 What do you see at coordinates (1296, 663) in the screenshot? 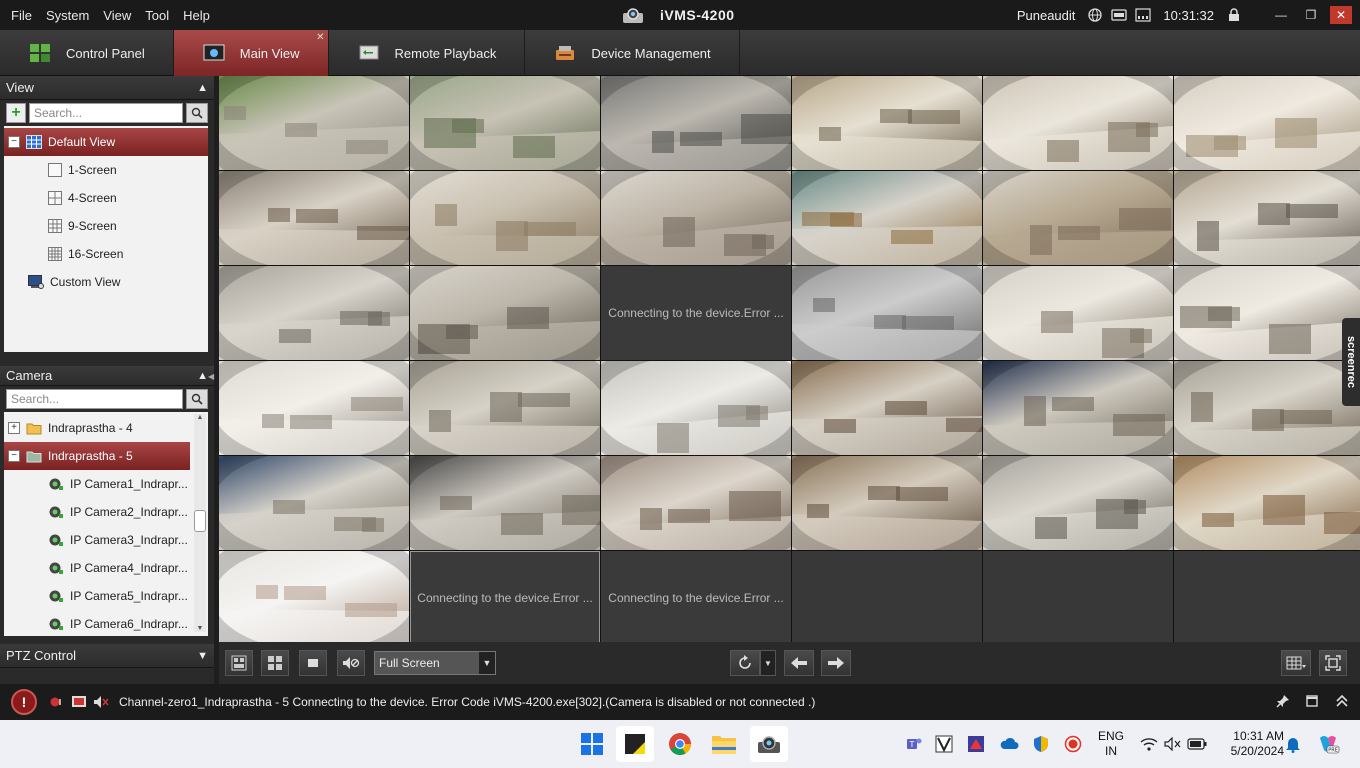
I see `window-division-icon` at bounding box center [1296, 663].